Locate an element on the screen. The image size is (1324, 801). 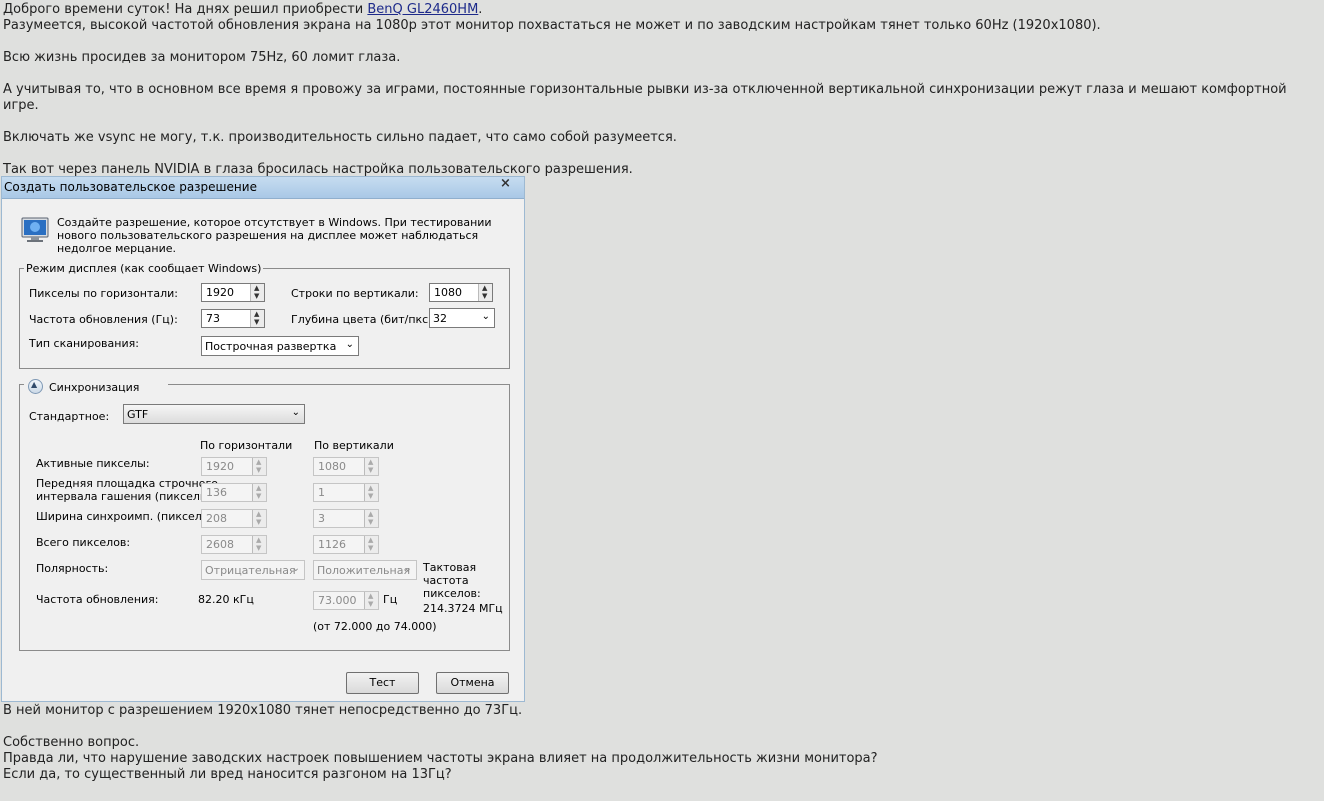
refresh-label: Частота обновления (Гц): is located at coordinates (103, 319).